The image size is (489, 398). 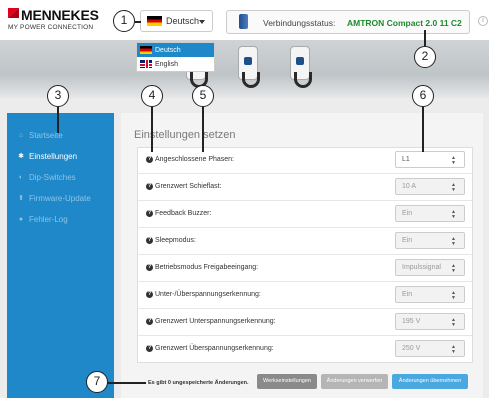 What do you see at coordinates (152, 96) in the screenshot?
I see `callout-4: 4` at bounding box center [152, 96].